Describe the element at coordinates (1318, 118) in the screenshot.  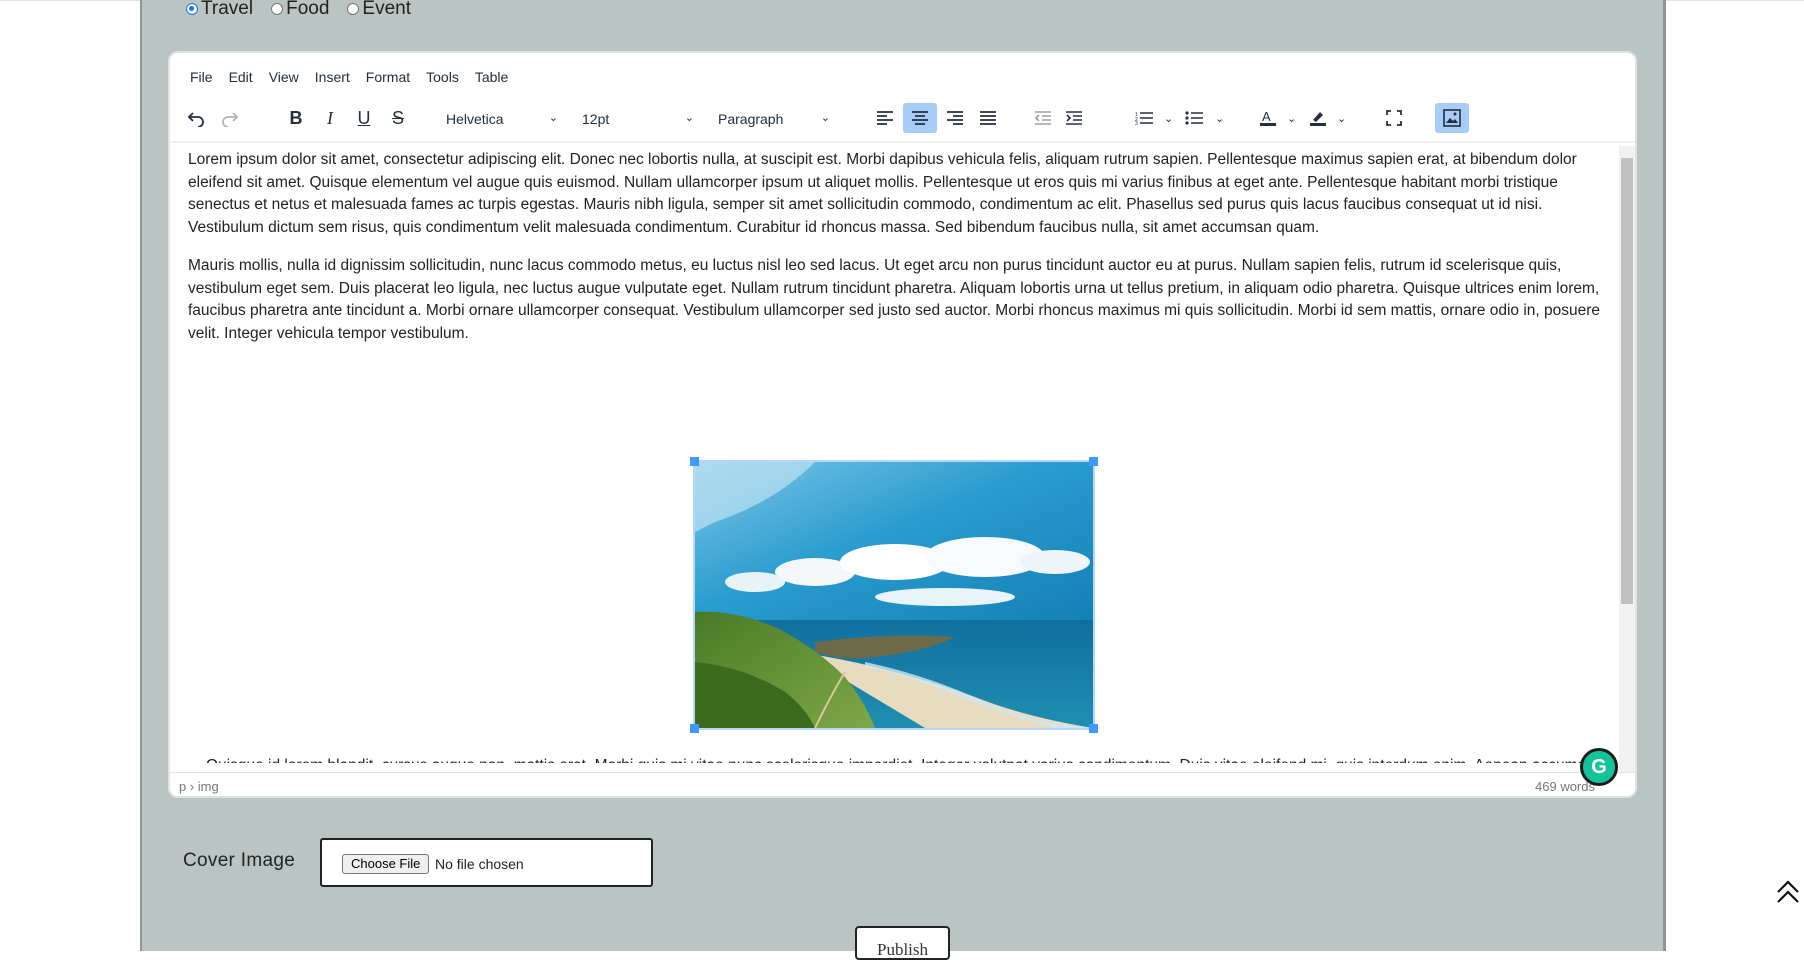
I see `highlight-color-icon` at that location.